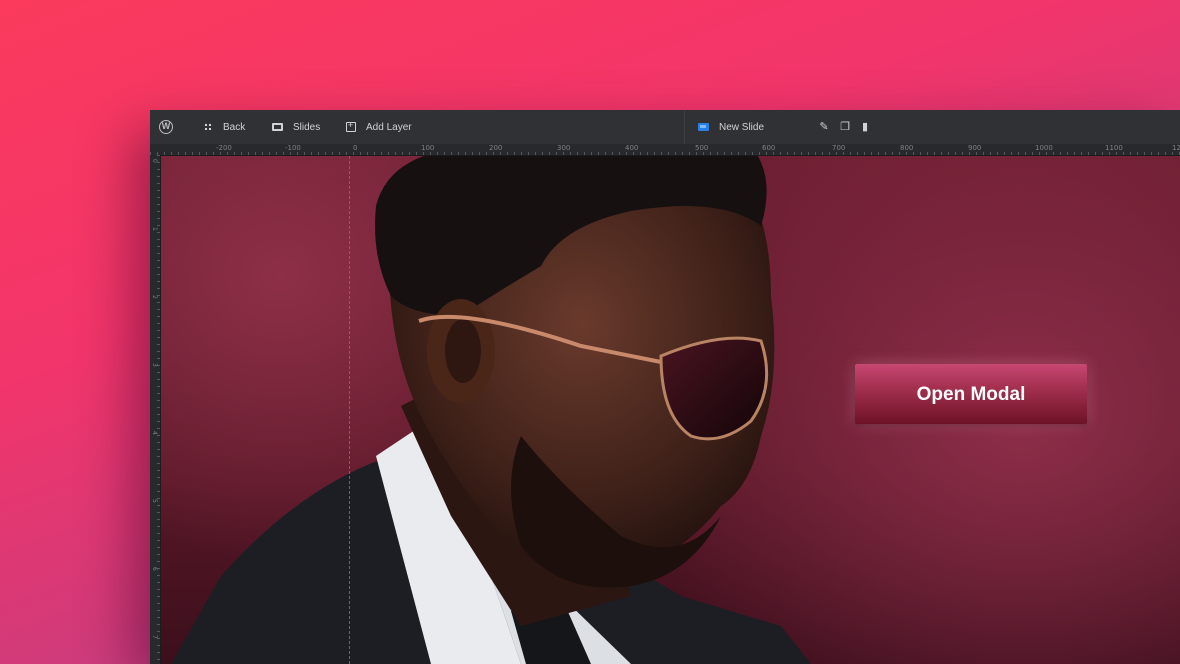 Image resolution: width=1180 pixels, height=664 pixels. I want to click on pencil-icon: ✎, so click(824, 127).